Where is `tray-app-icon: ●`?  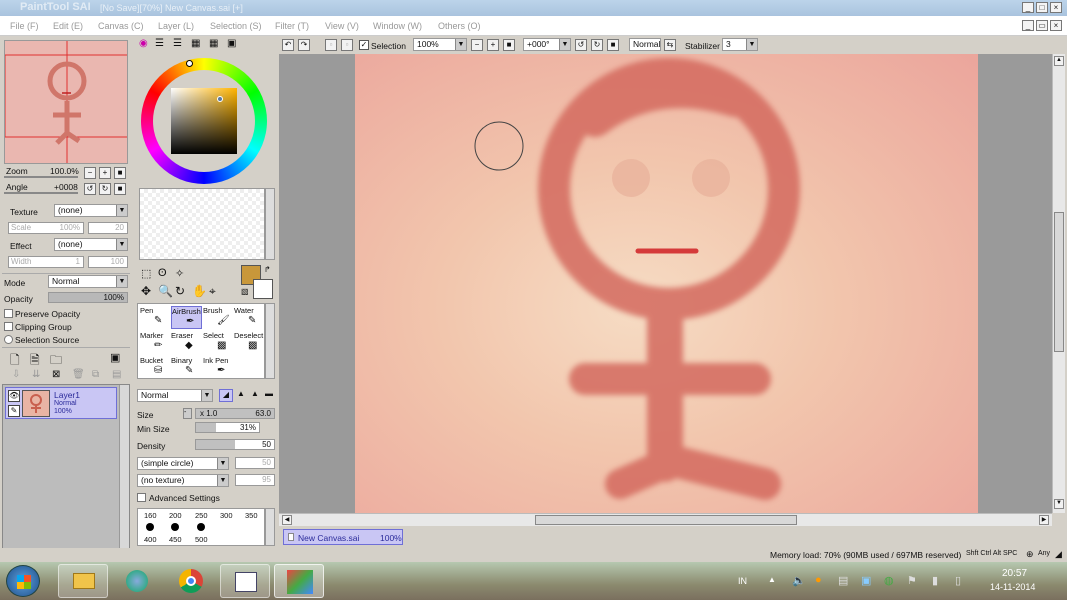 tray-app-icon: ● is located at coordinates (818, 580).